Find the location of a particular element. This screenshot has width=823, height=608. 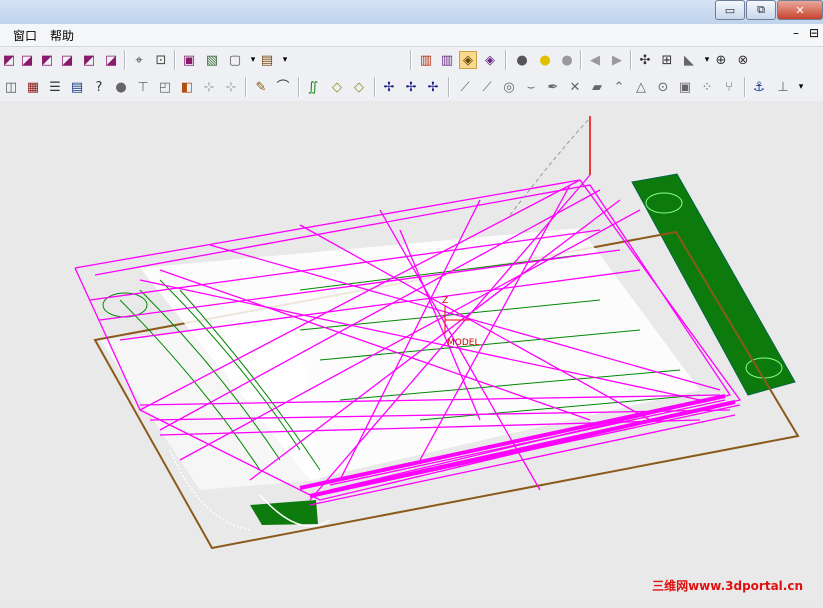

view-top-icon: ◪ is located at coordinates (111, 60).